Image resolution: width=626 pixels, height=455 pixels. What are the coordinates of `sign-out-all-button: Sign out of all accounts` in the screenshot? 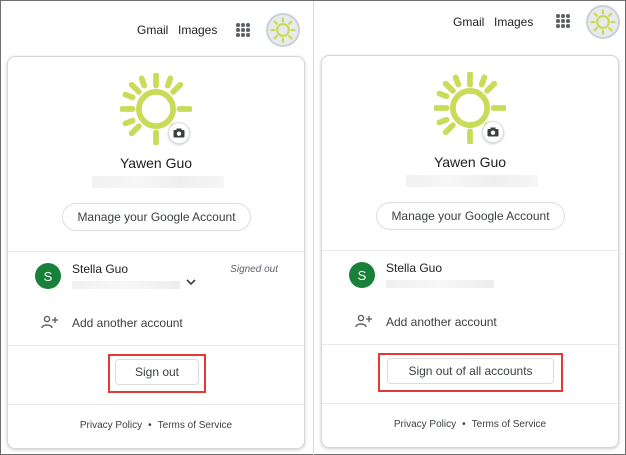 It's located at (470, 371).